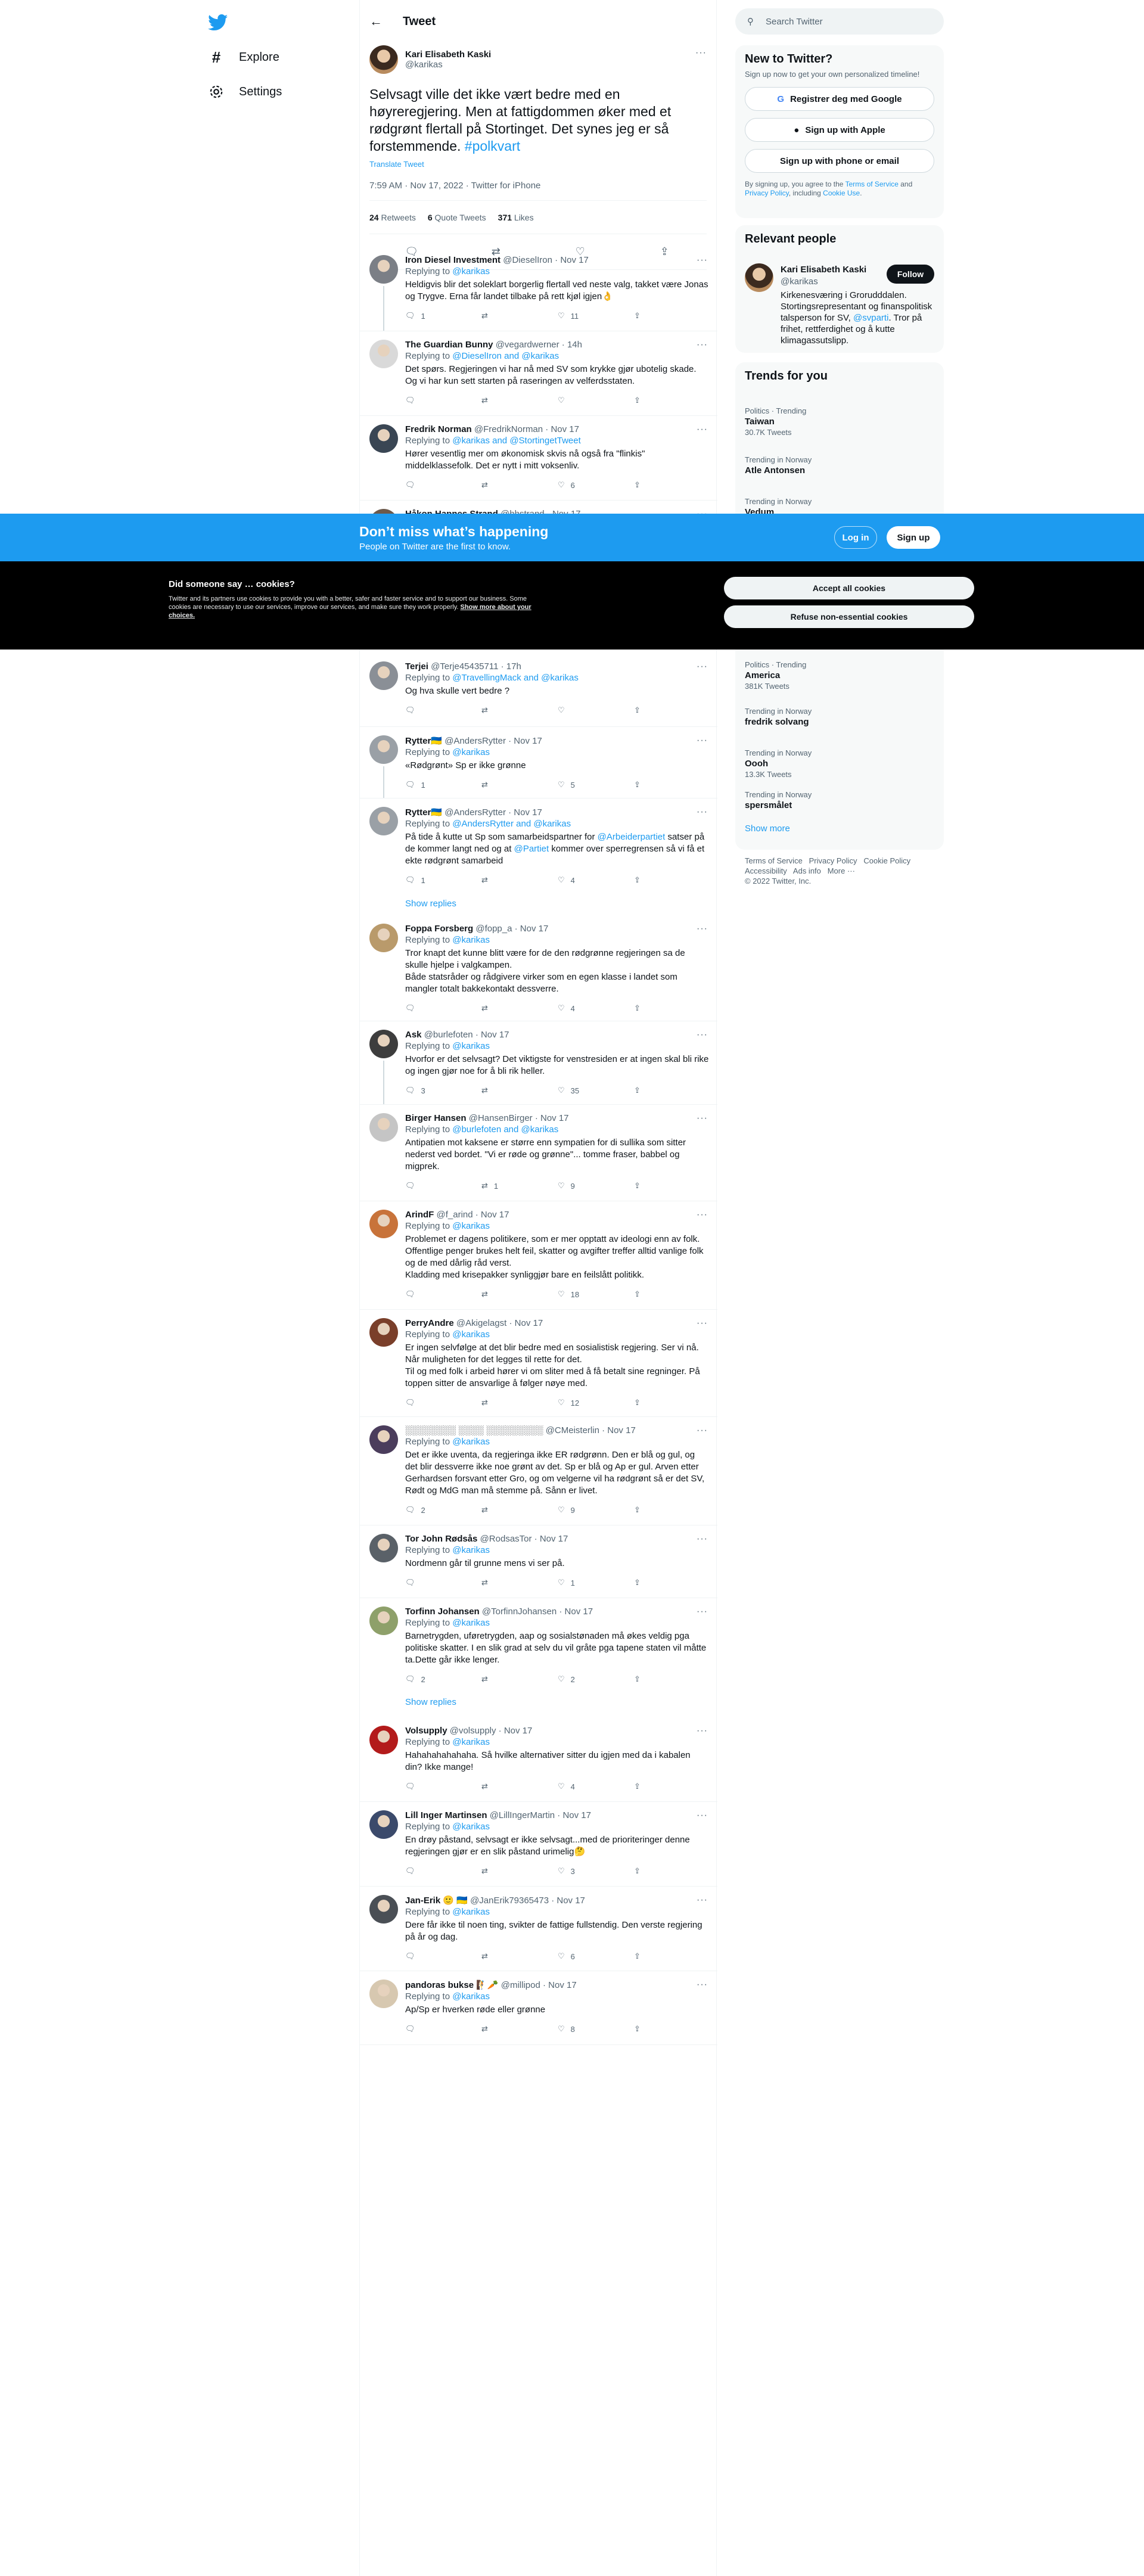 Image resolution: width=1144 pixels, height=2576 pixels. Describe the element at coordinates (526, 429) in the screenshot. I see `reply-author-meta: @FredrikNorman · Nov 17` at that location.